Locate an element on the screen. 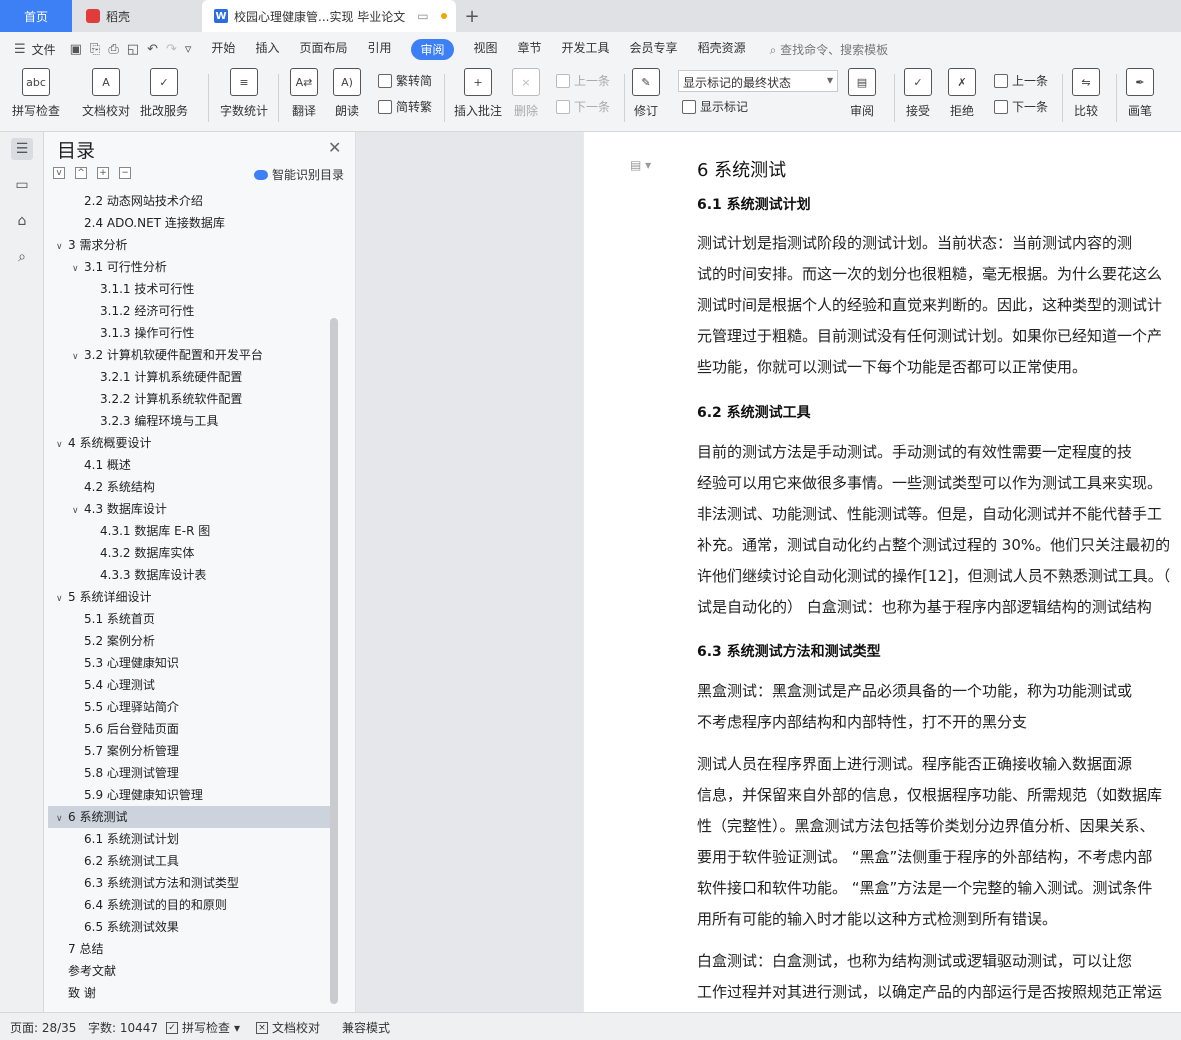  mark-state-select: 显示标记的最终状态 is located at coordinates (758, 81).